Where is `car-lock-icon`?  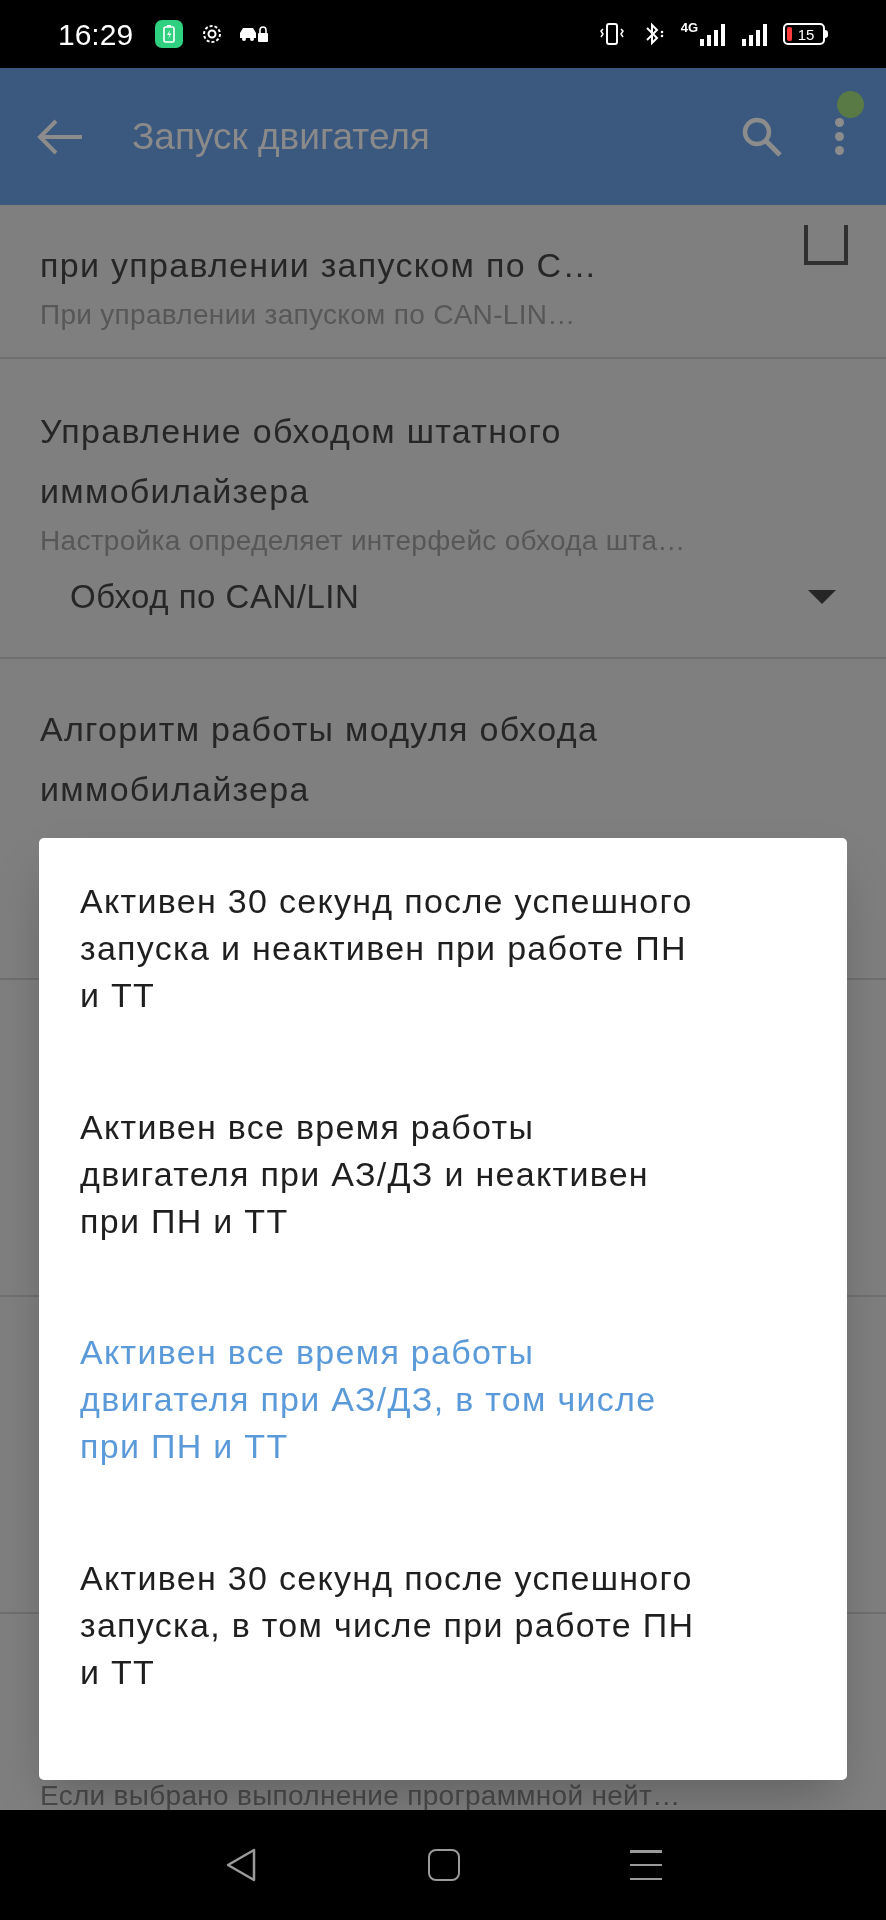 car-lock-icon is located at coordinates (254, 34).